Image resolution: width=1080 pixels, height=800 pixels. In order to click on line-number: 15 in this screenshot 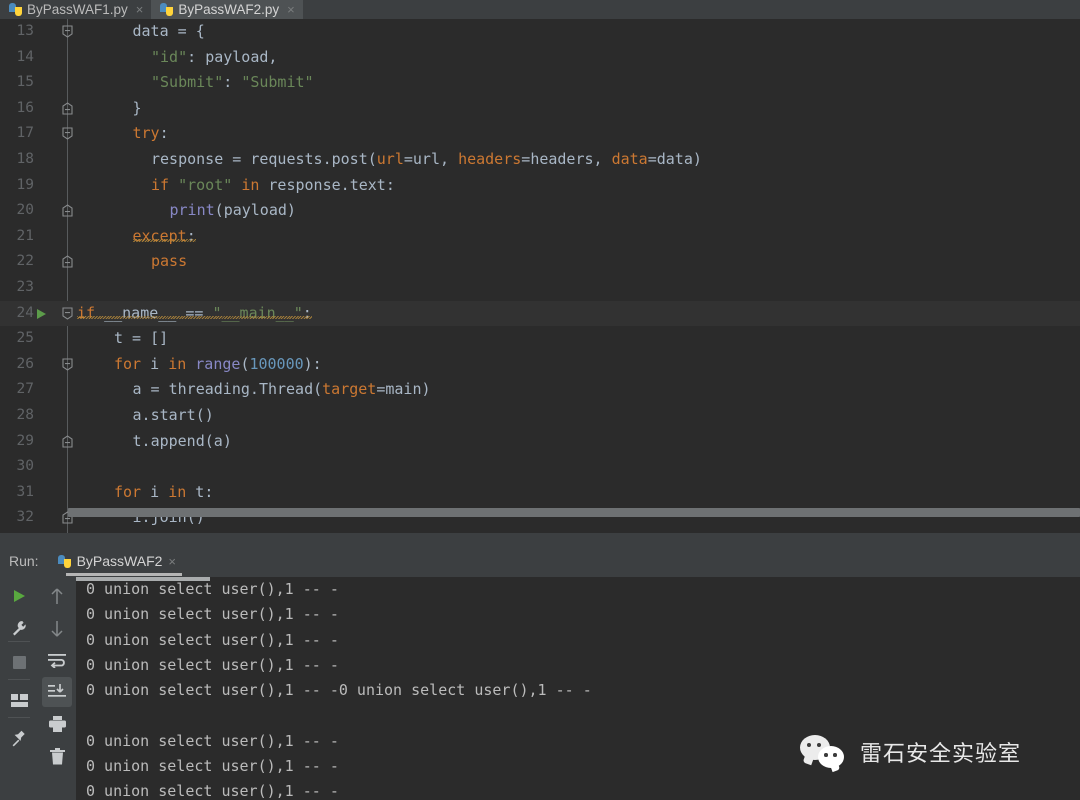, I will do `click(25, 82)`.